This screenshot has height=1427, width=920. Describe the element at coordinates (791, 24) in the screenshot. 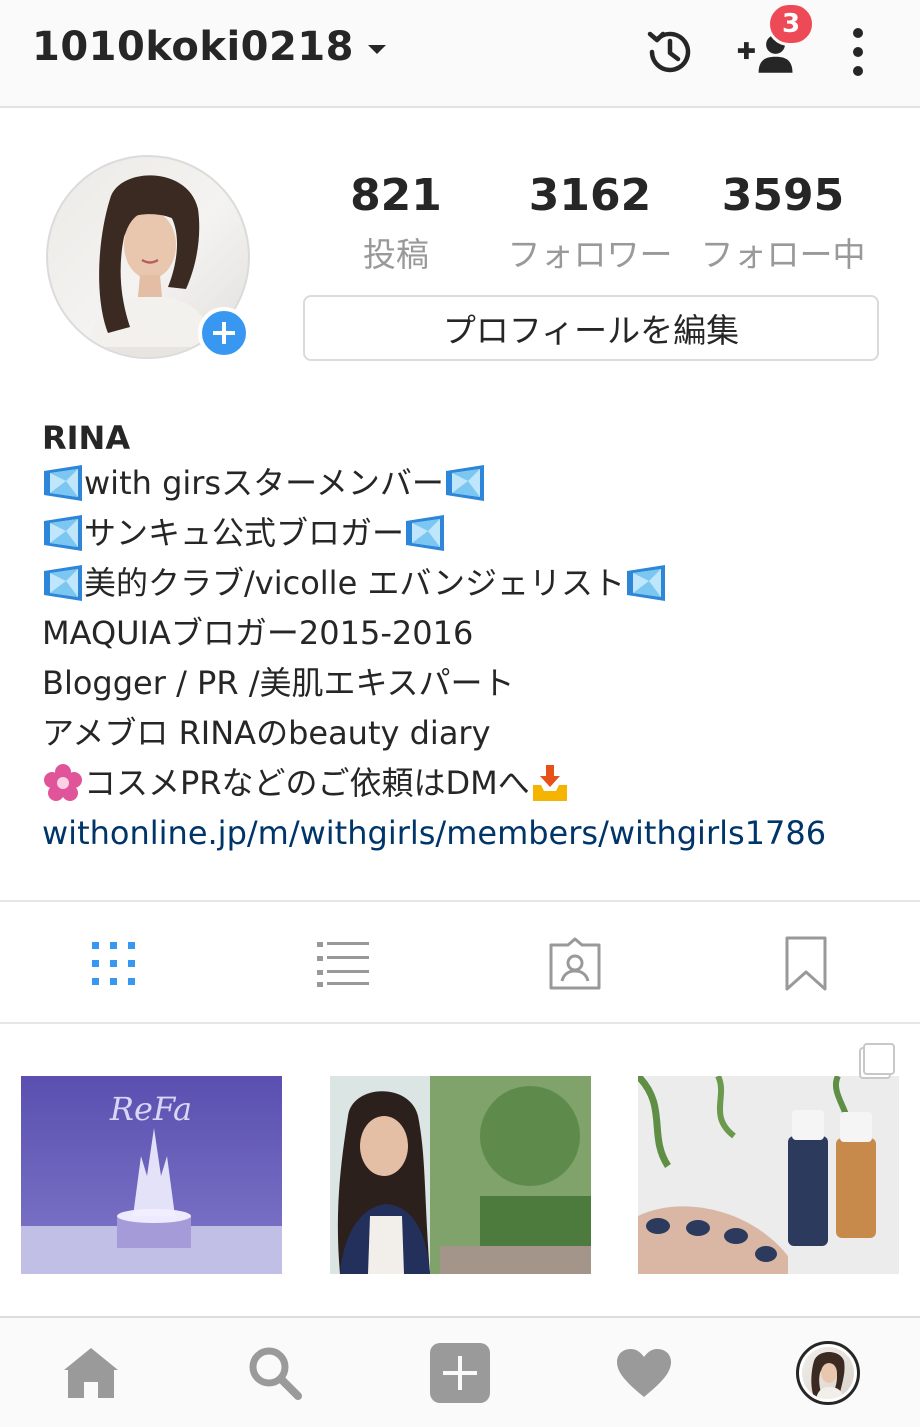

I see `notification-badge: 3` at that location.